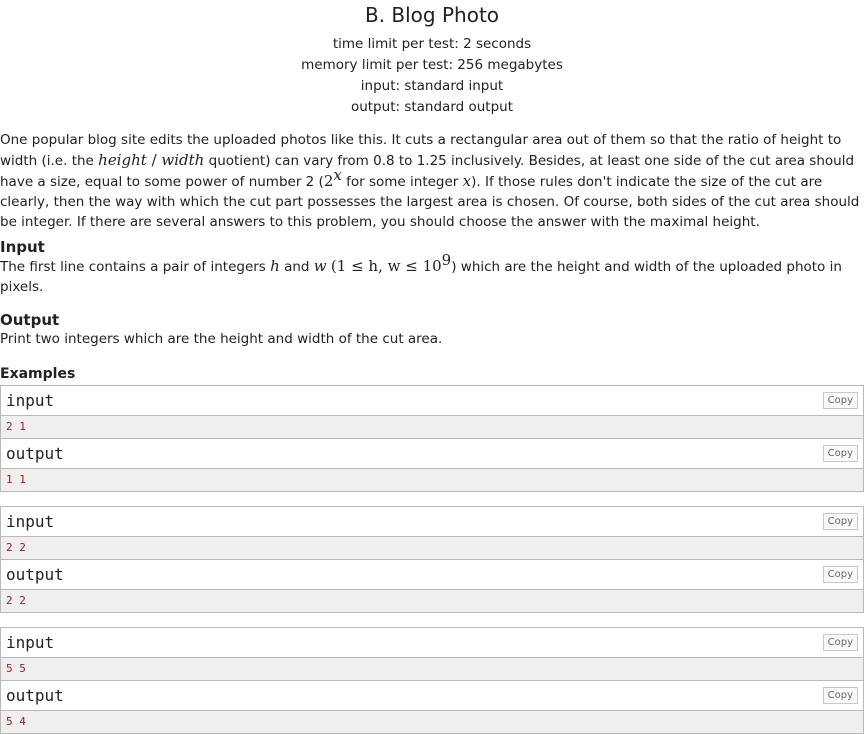  I want to click on problem-title: B. Blog Photo, so click(432, 15).